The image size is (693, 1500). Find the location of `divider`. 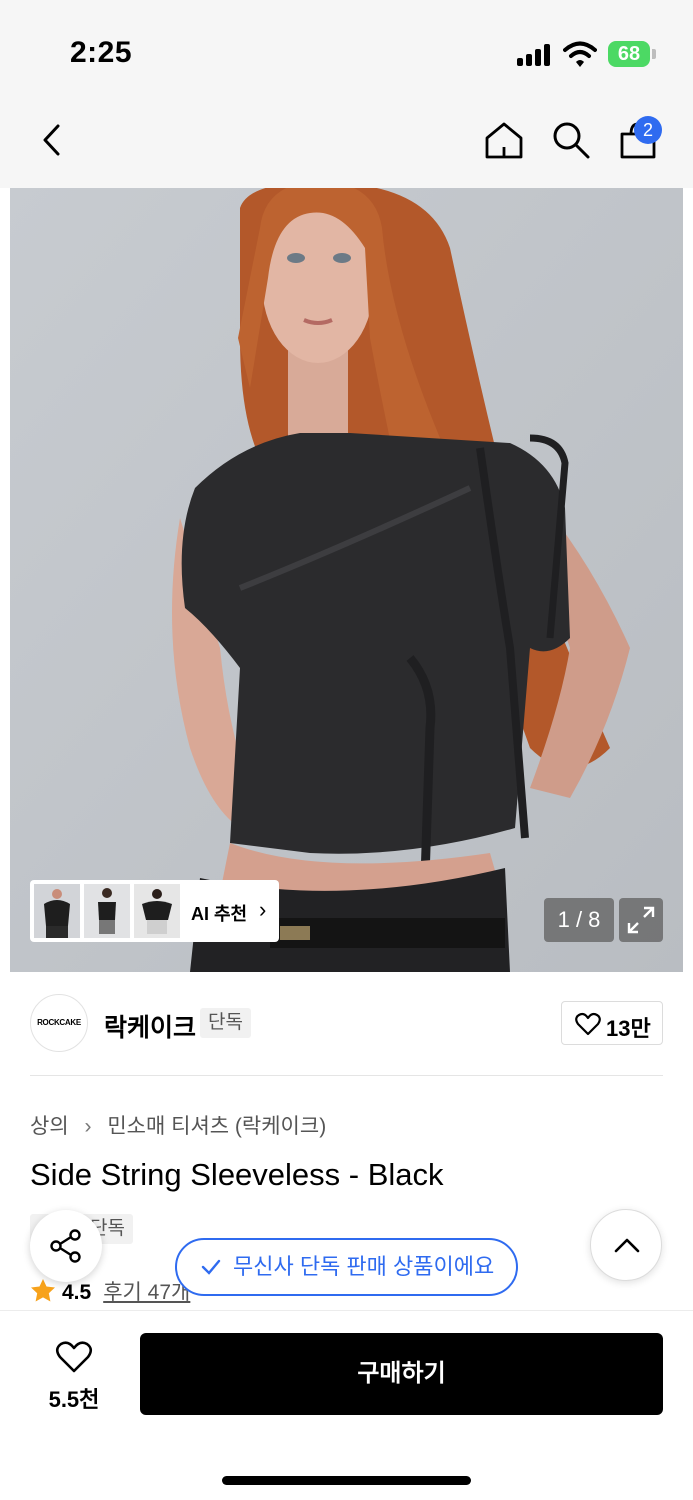

divider is located at coordinates (346, 1075).